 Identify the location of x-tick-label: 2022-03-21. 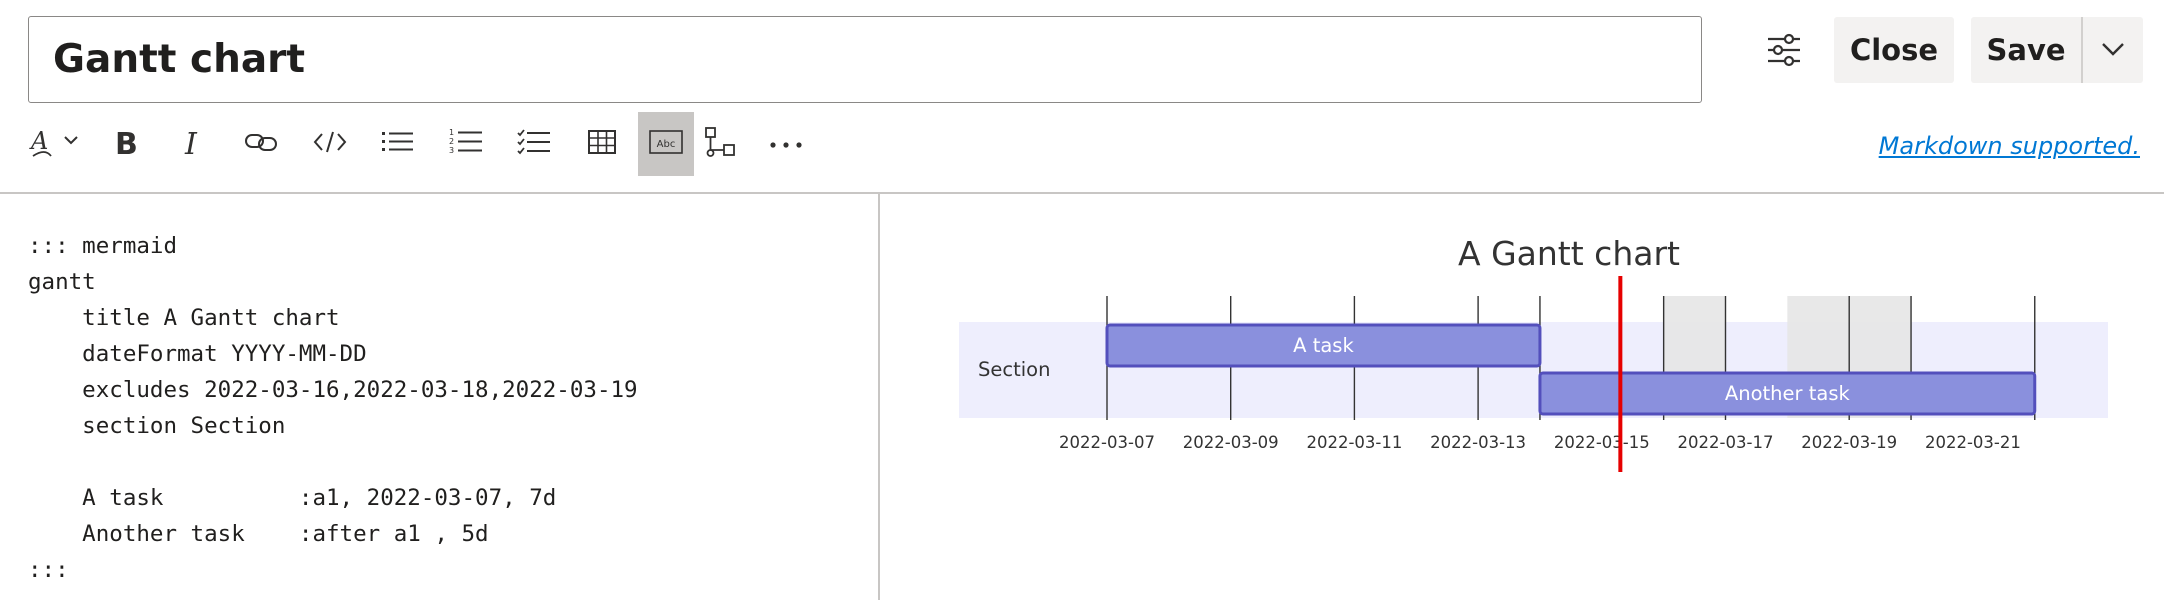
(1973, 442).